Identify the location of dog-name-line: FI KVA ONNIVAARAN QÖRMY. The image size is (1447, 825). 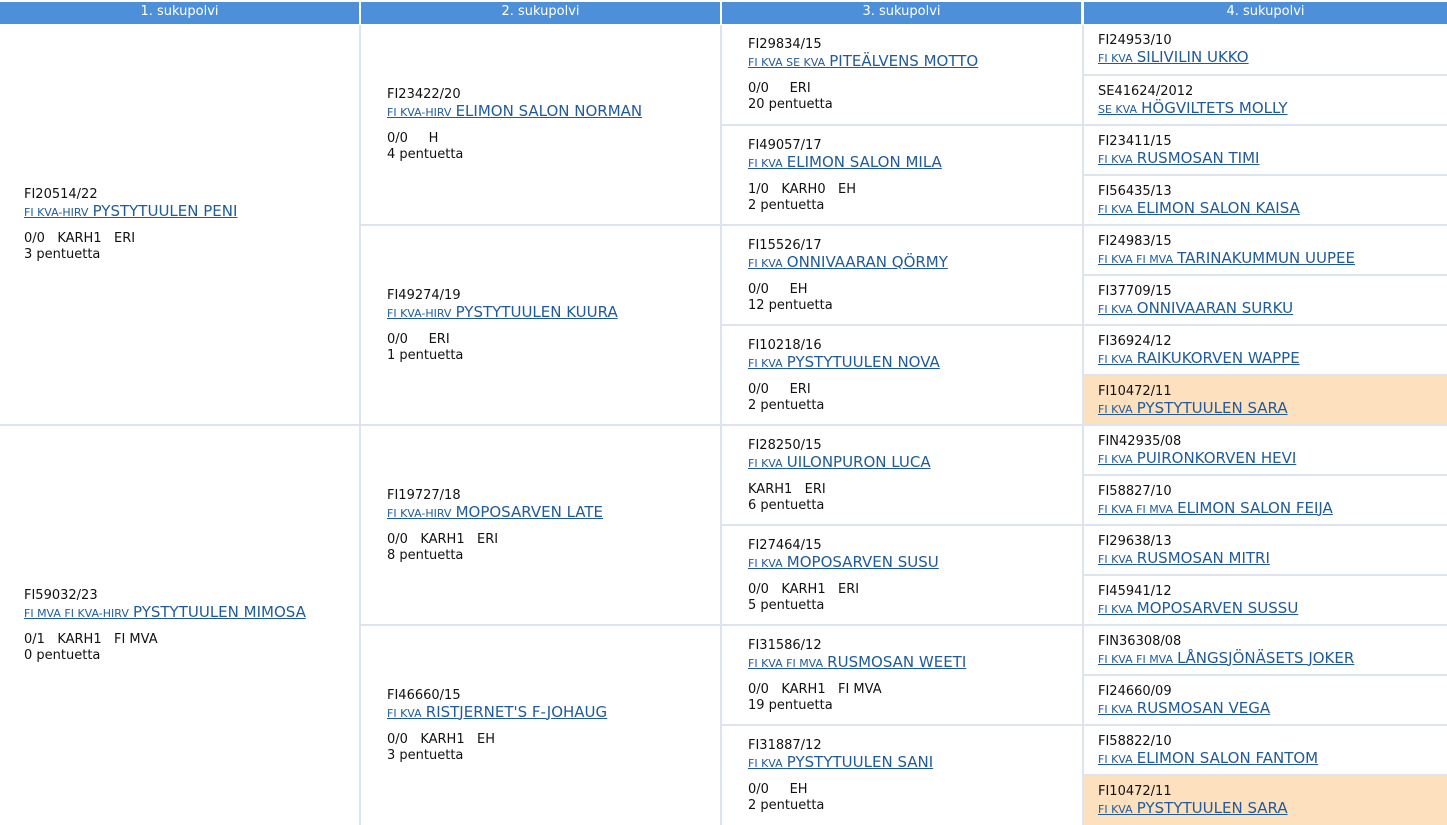
(913, 262).